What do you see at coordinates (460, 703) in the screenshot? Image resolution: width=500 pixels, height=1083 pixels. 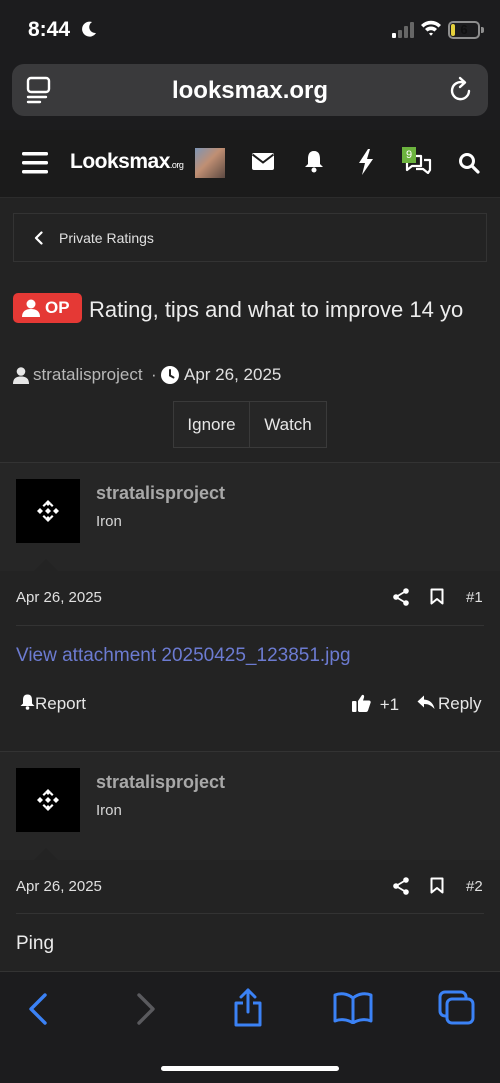 I see `reply-label: Reply` at bounding box center [460, 703].